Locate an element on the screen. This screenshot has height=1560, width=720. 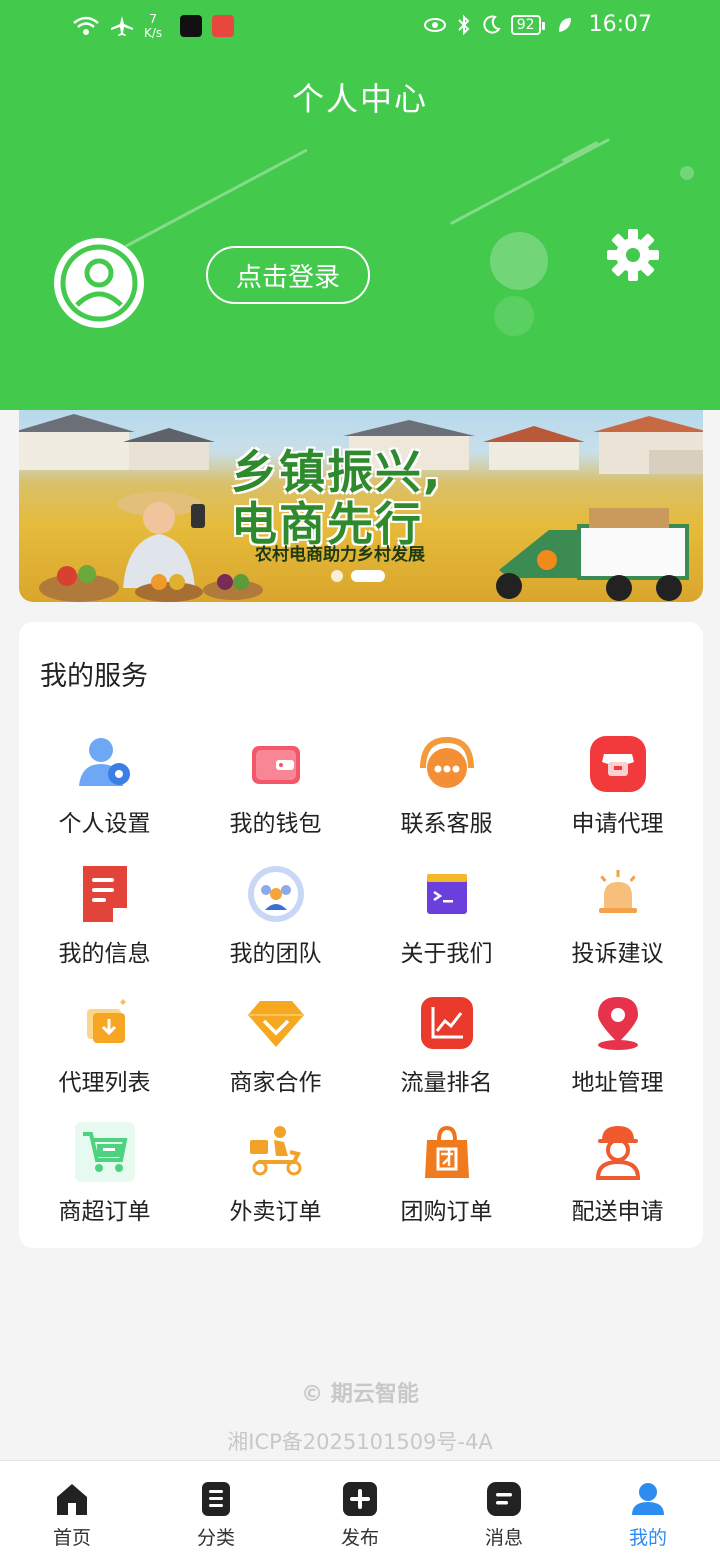
service-label: 我的钱包 is located at coordinates (275, 824).